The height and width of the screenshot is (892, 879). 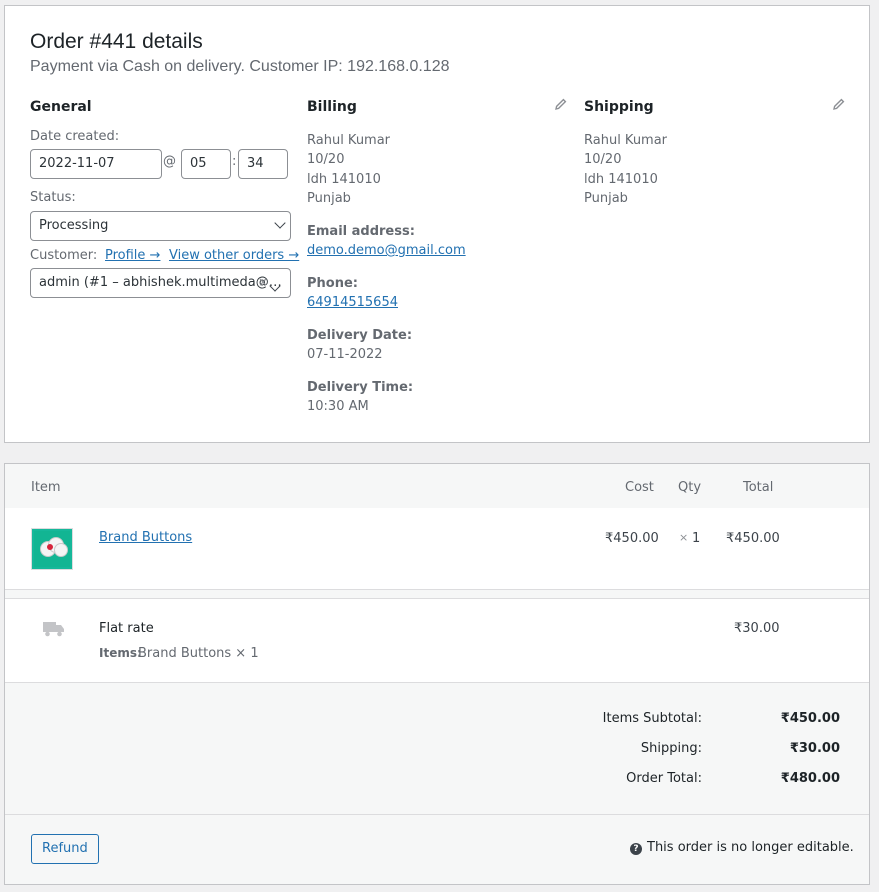 What do you see at coordinates (664, 778) in the screenshot?
I see `order-total-label: Order Total:` at bounding box center [664, 778].